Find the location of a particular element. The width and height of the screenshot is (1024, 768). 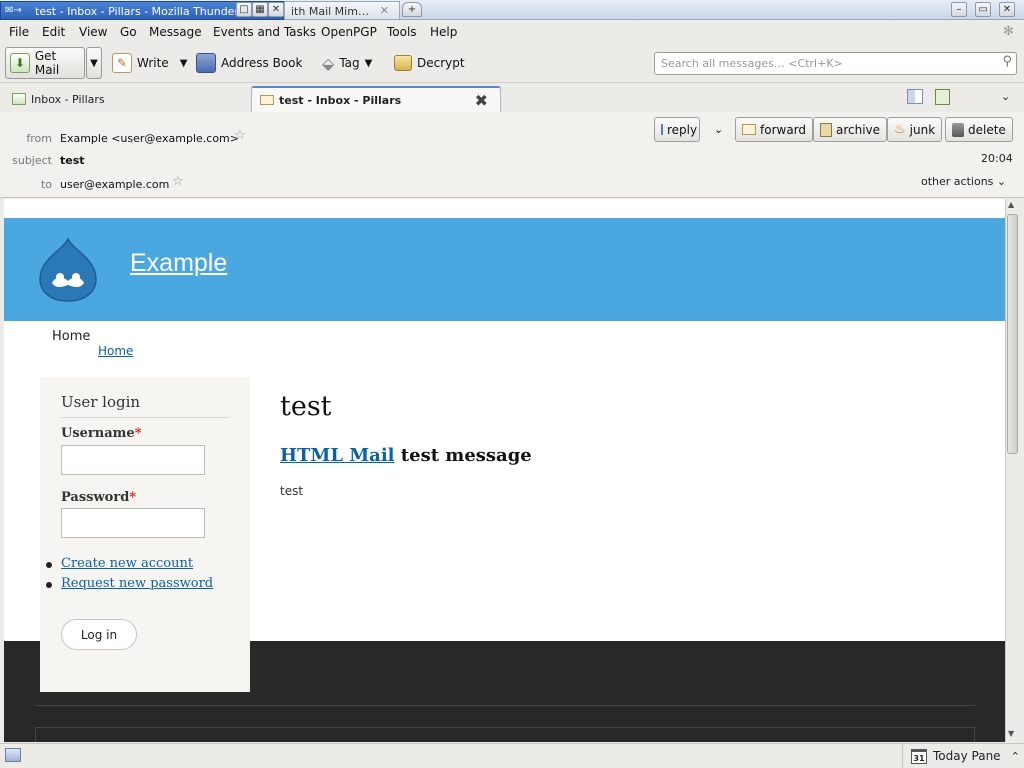

menu-openpgp: OpenPGP is located at coordinates (349, 32).